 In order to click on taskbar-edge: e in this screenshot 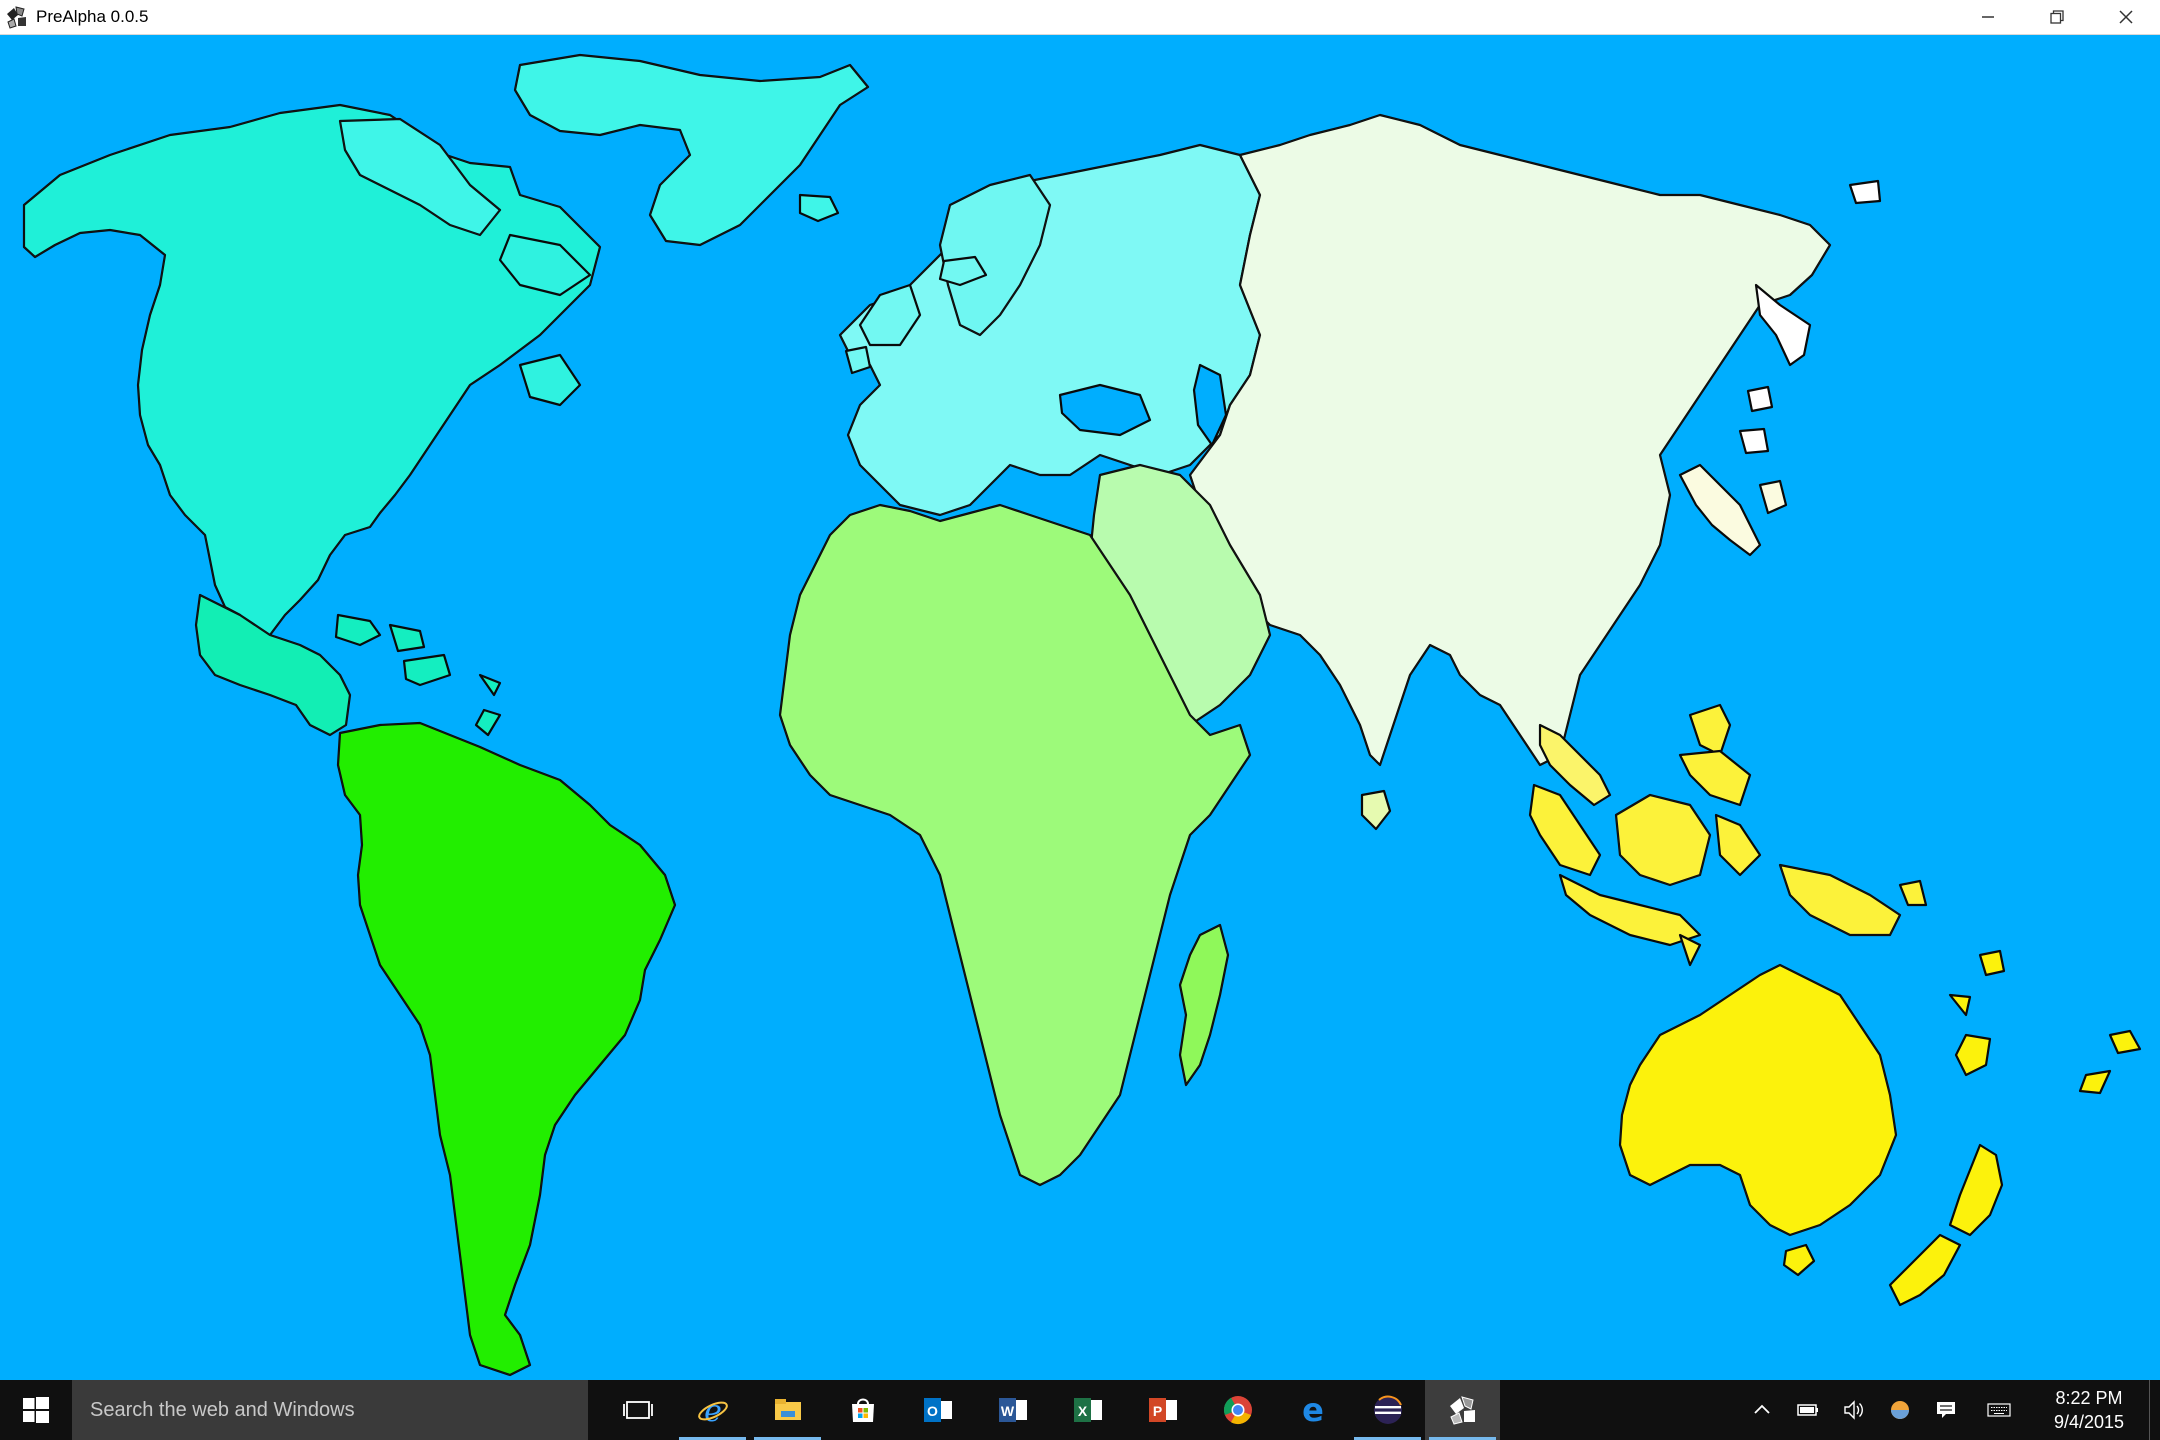, I will do `click(1312, 1410)`.